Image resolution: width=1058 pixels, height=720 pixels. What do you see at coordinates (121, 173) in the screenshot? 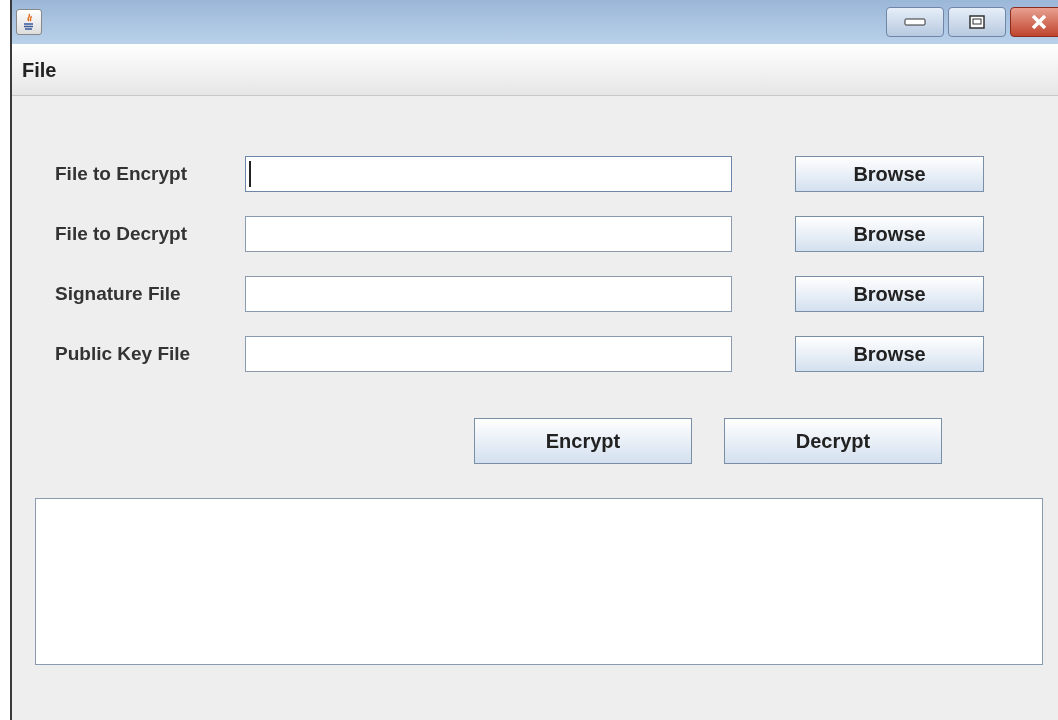
I see `field-label: File to Encrypt` at bounding box center [121, 173].